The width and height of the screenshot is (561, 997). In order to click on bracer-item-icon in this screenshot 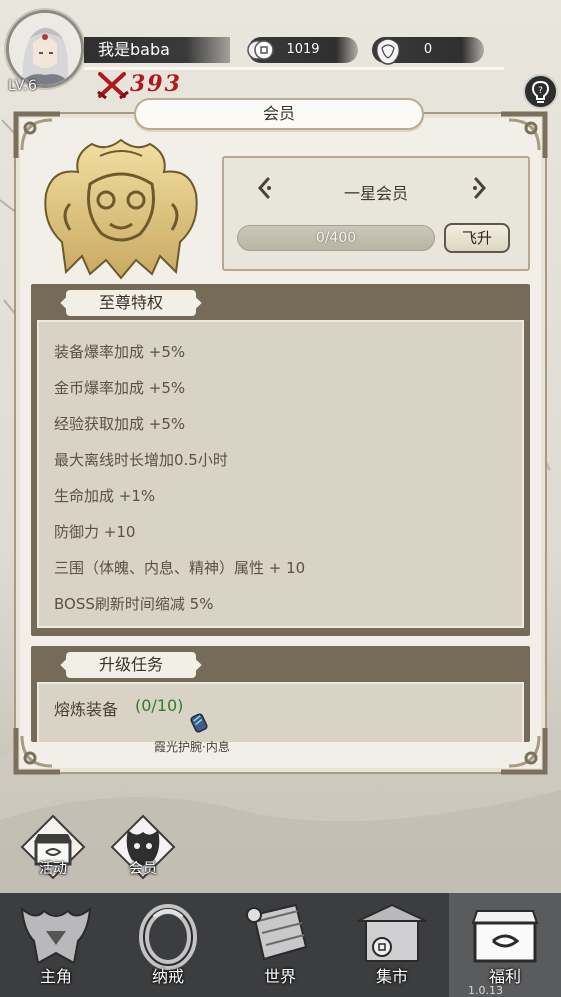, I will do `click(199, 723)`.